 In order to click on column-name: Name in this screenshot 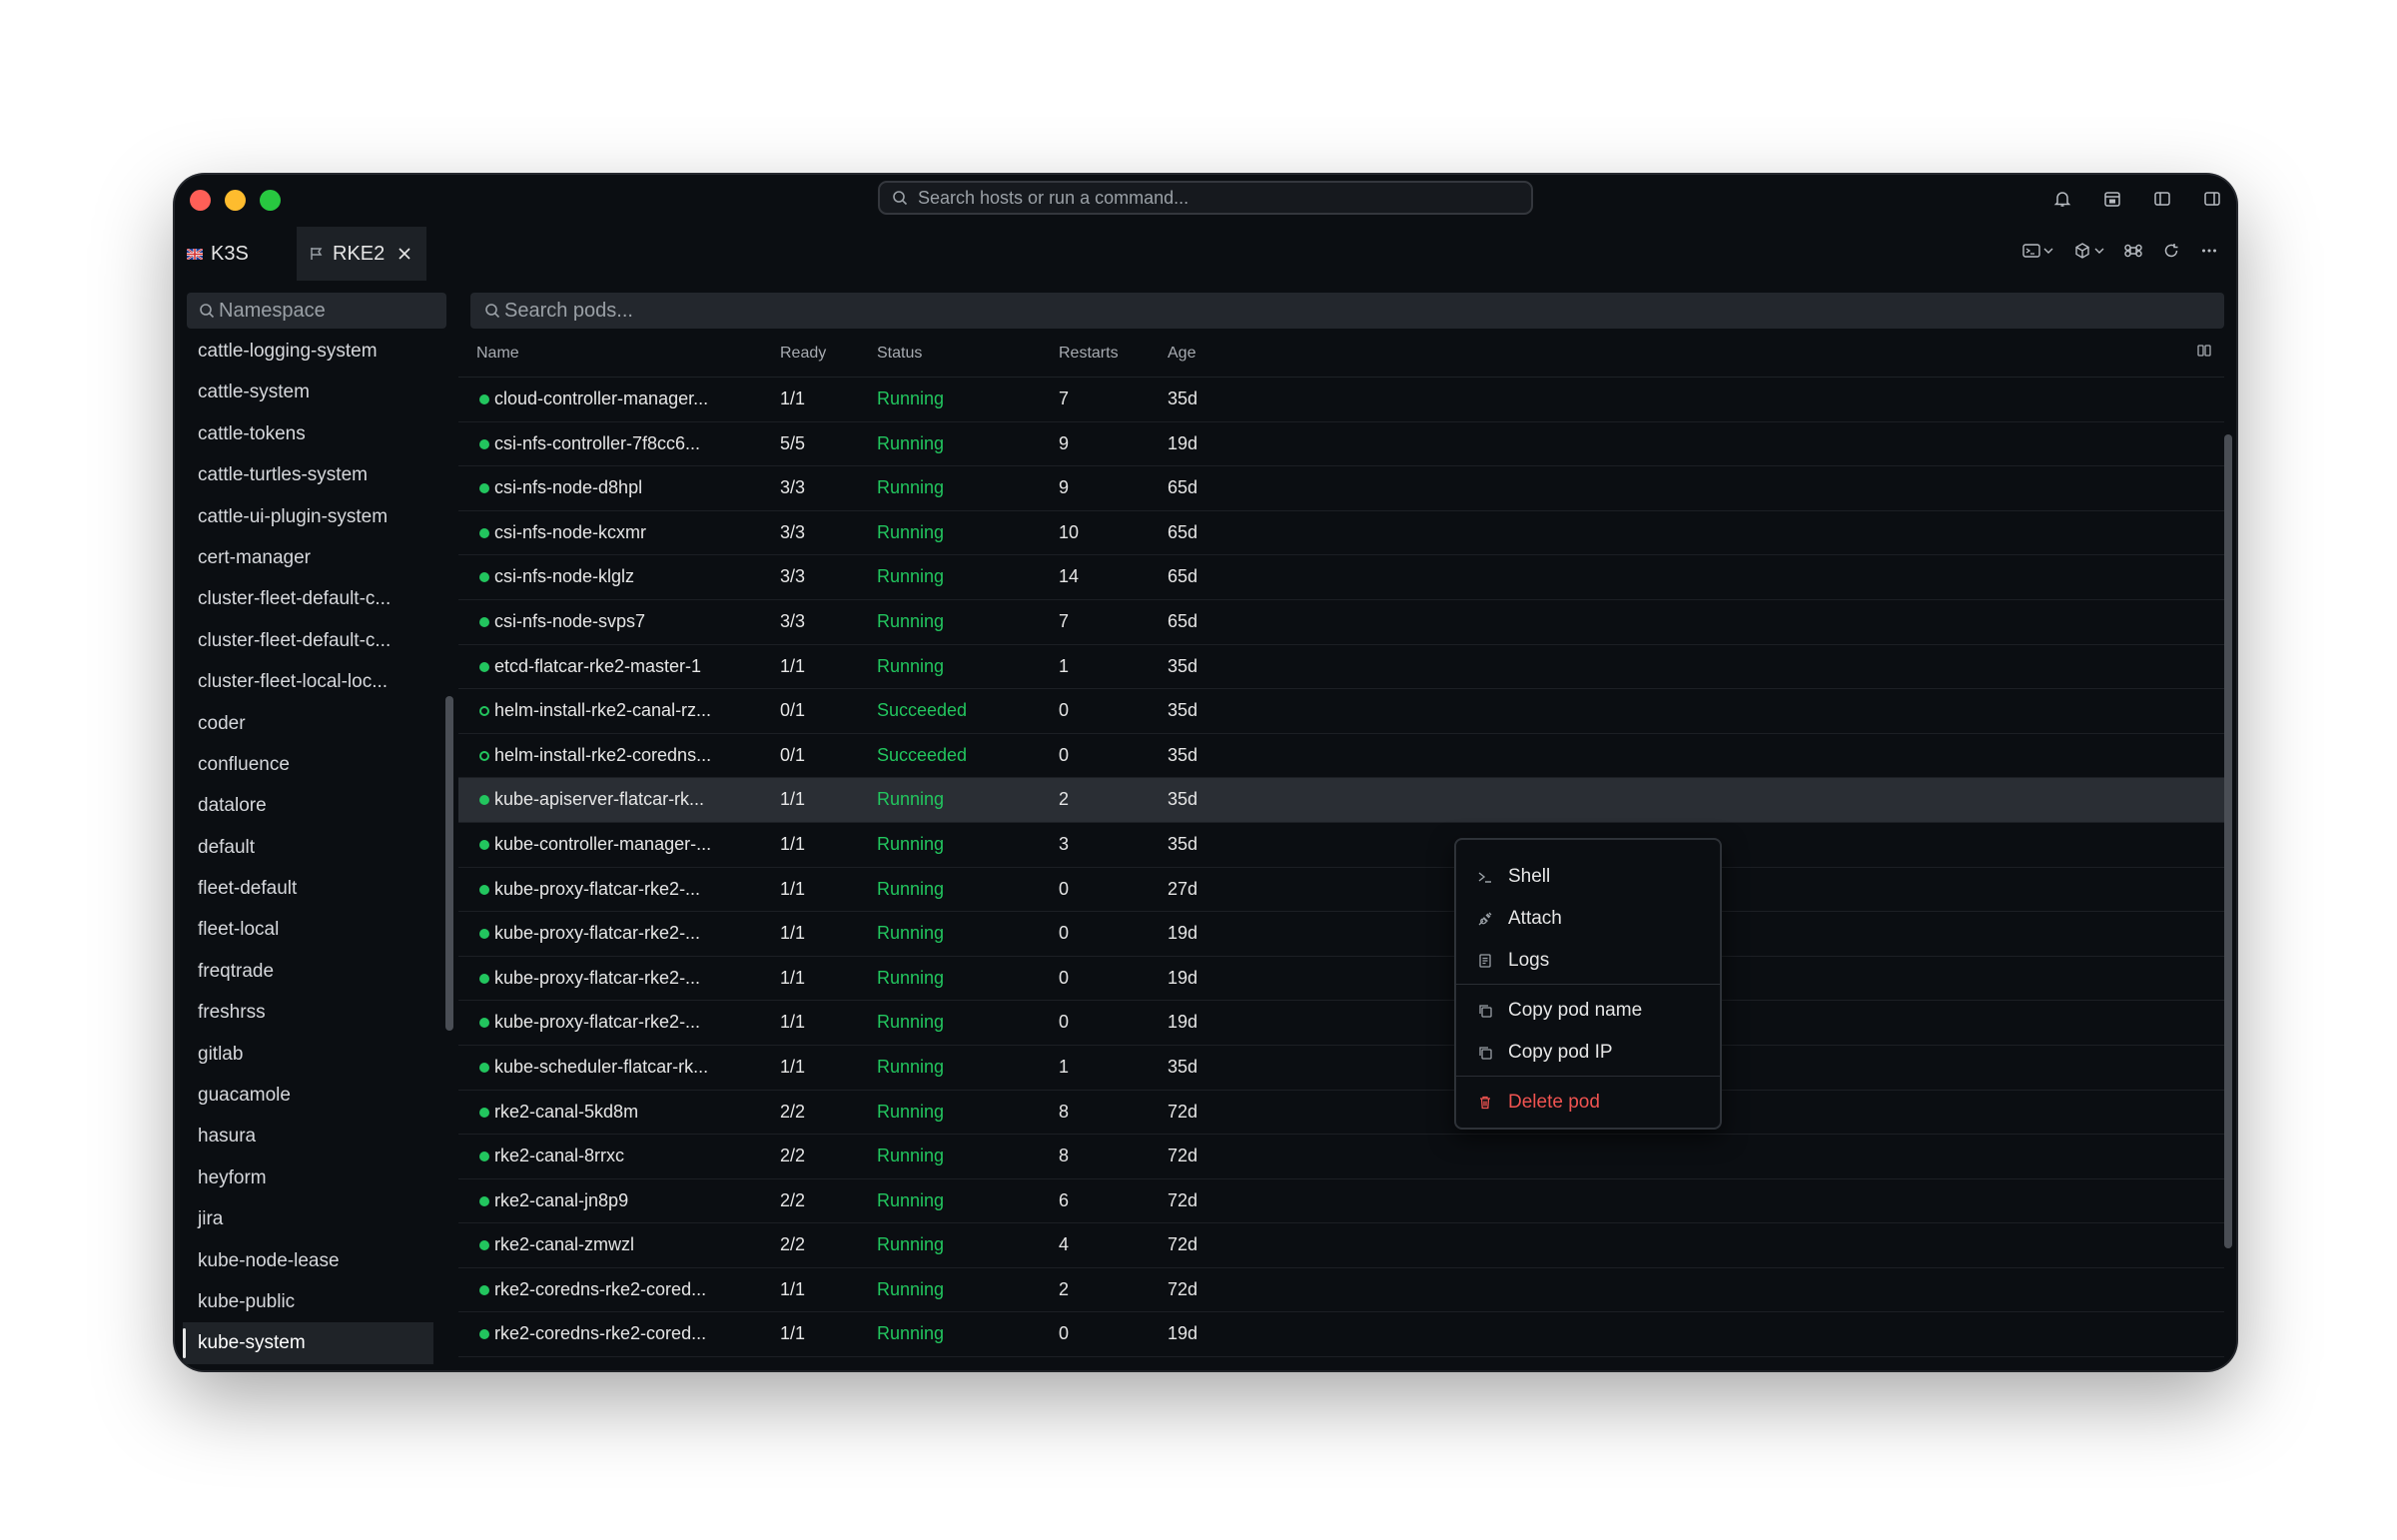, I will do `click(498, 354)`.